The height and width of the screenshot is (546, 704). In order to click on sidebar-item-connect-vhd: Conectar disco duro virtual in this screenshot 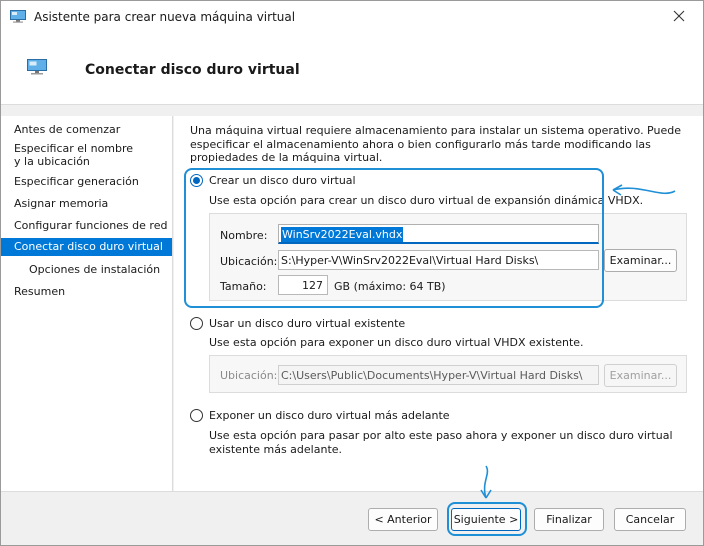, I will do `click(86, 247)`.